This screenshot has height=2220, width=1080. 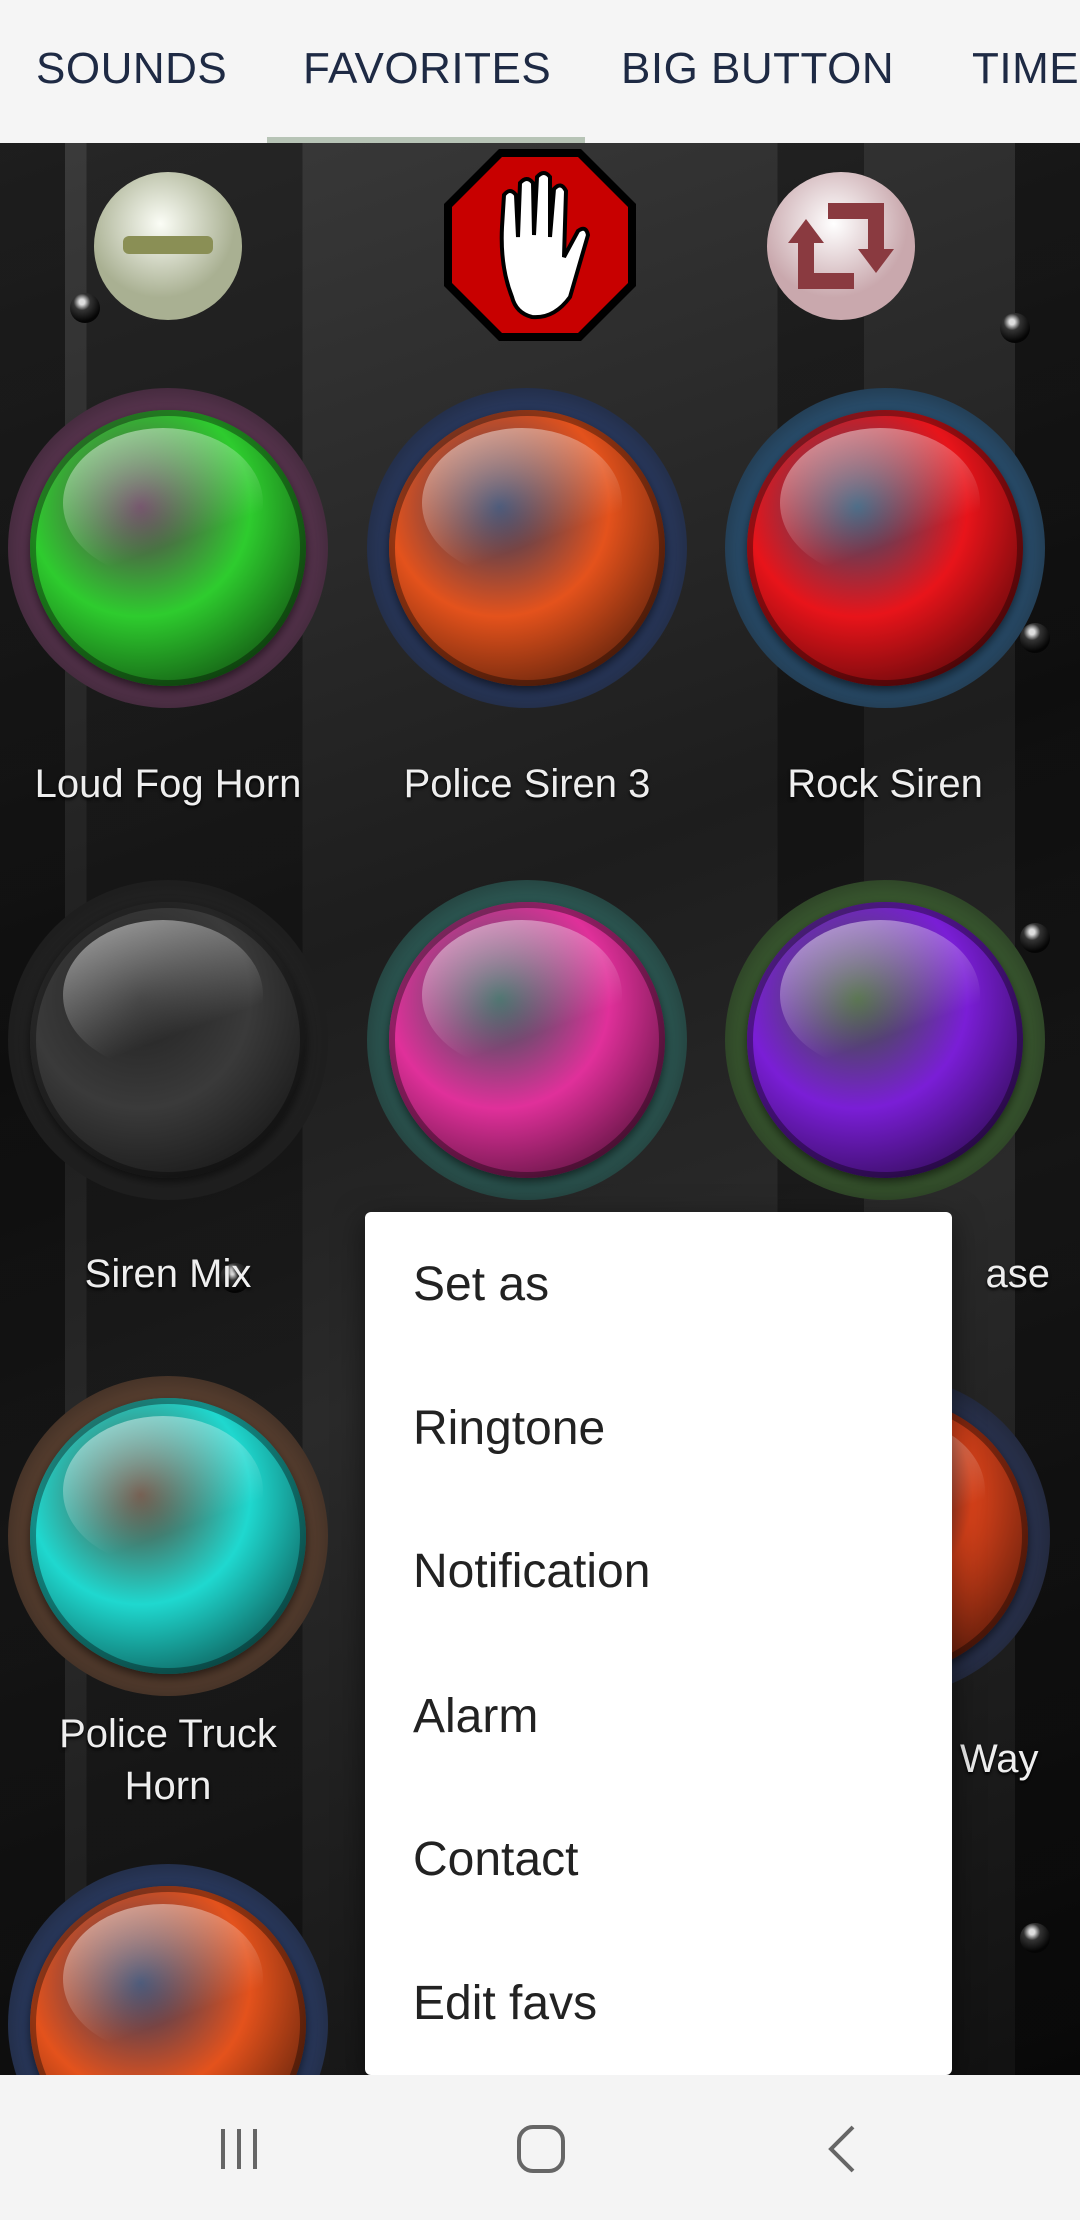 What do you see at coordinates (168, 1274) in the screenshot?
I see `sound-label: Siren Mix` at bounding box center [168, 1274].